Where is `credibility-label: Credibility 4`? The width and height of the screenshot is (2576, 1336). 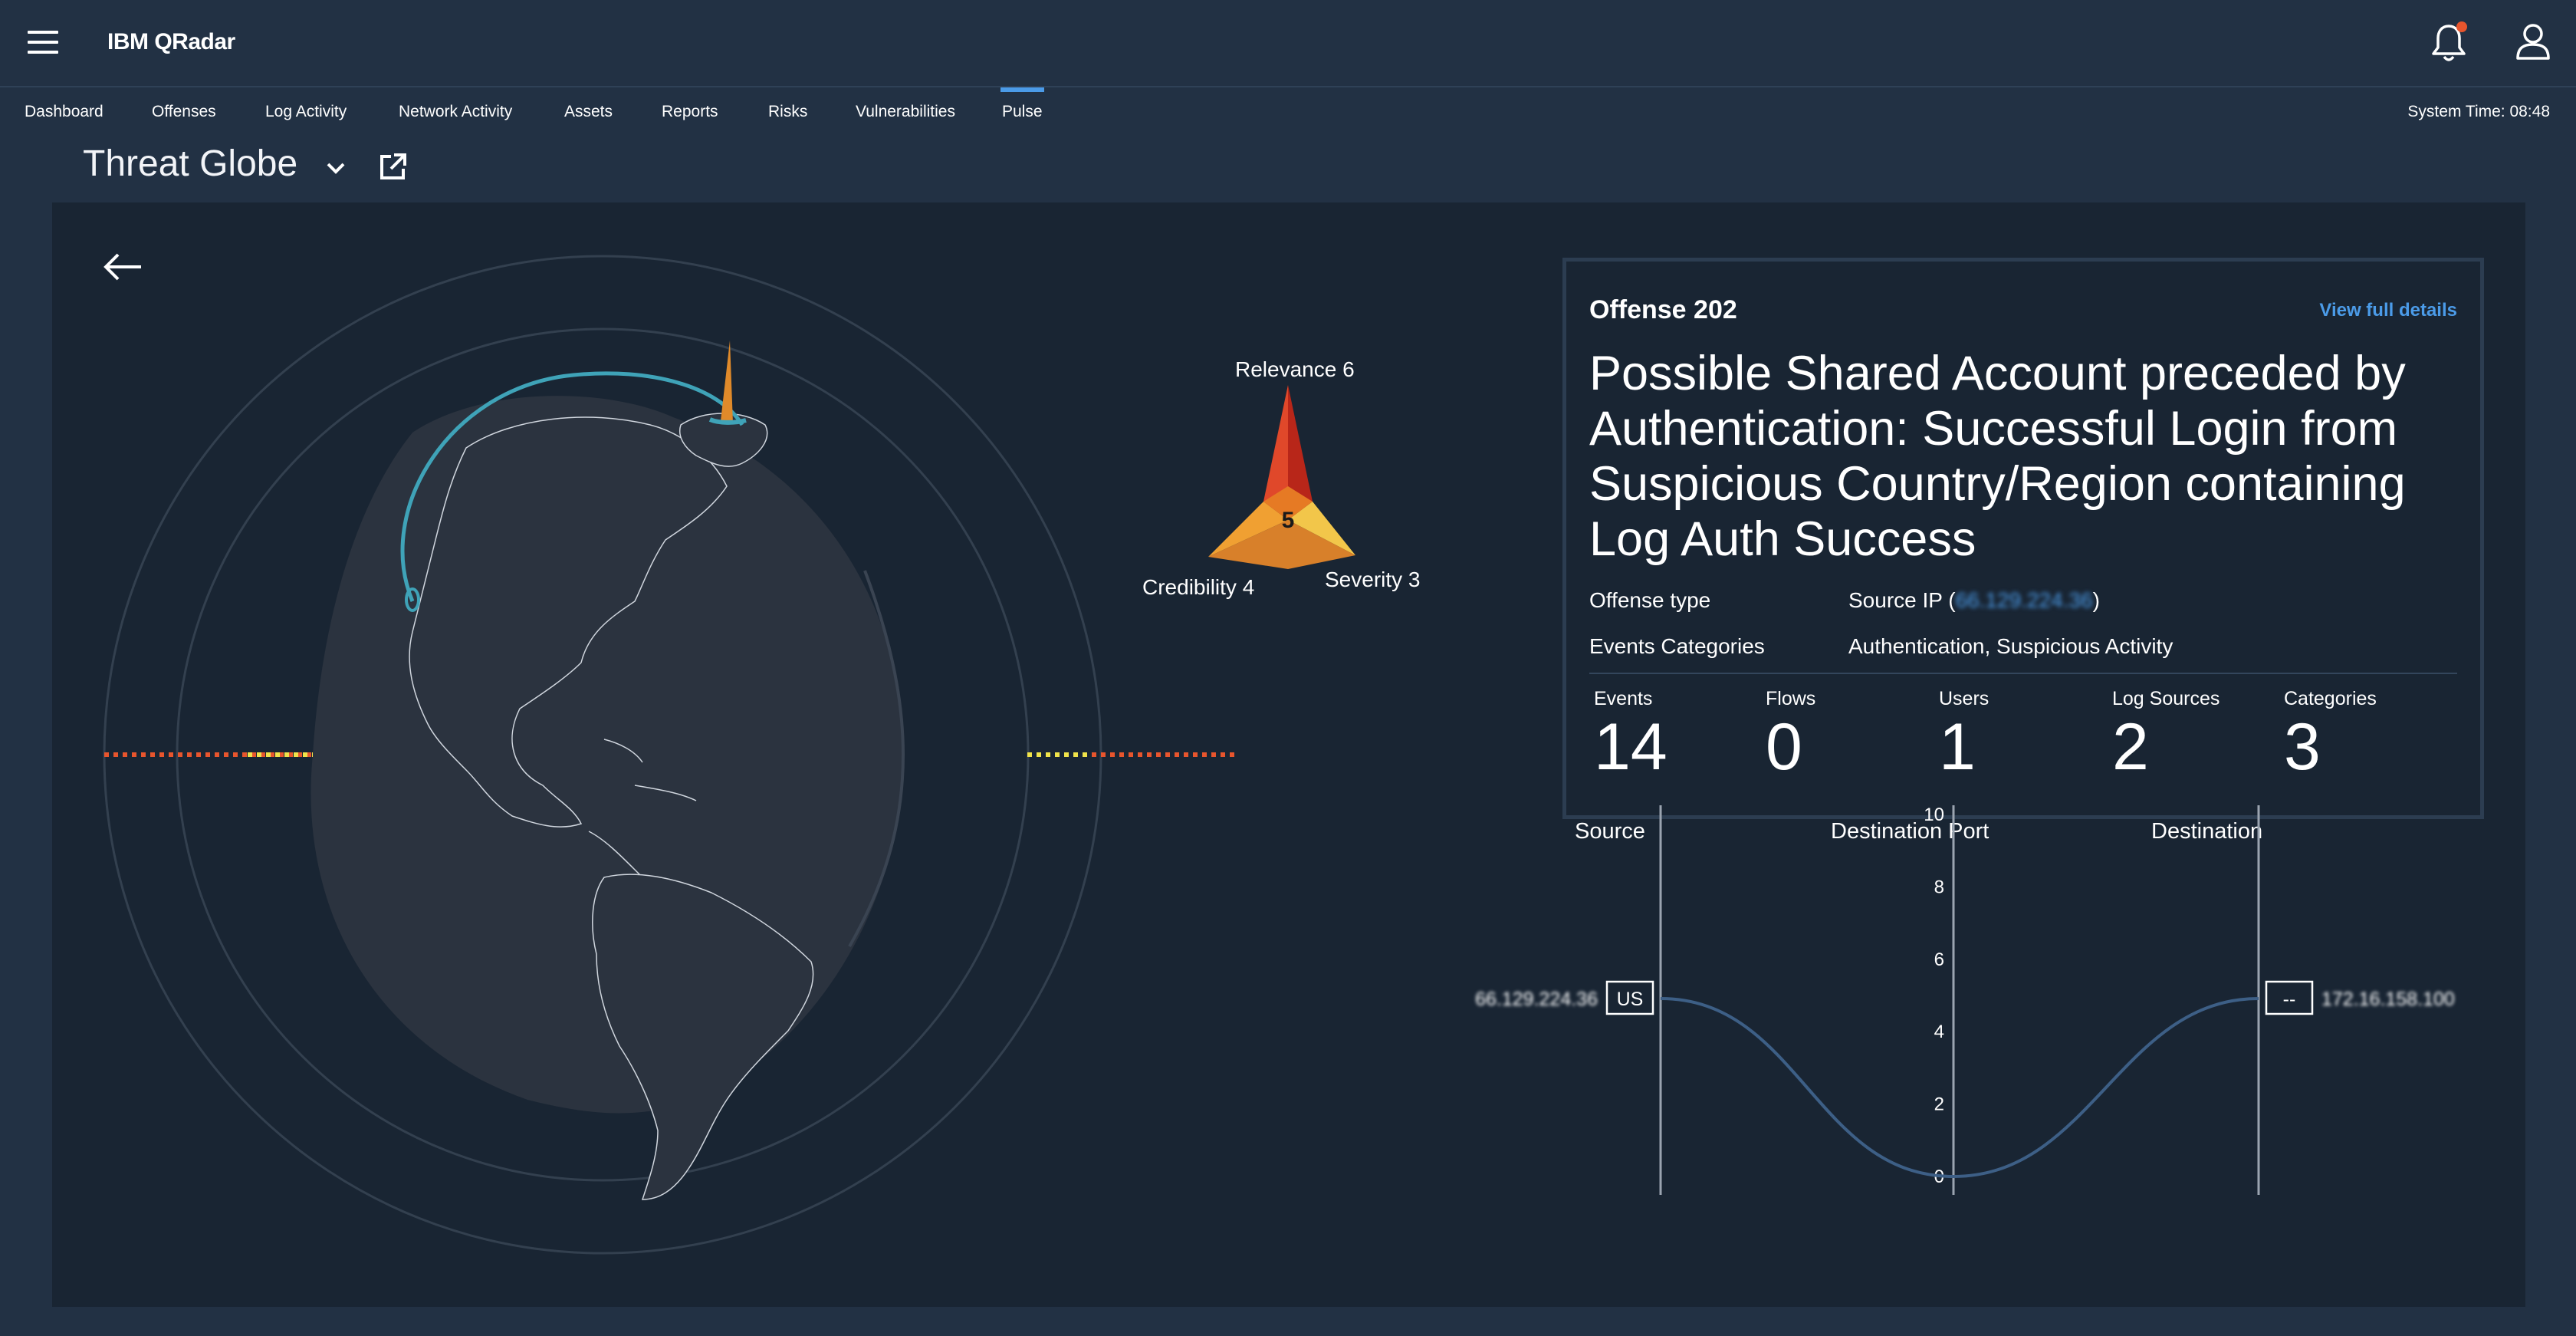 credibility-label: Credibility 4 is located at coordinates (1199, 587).